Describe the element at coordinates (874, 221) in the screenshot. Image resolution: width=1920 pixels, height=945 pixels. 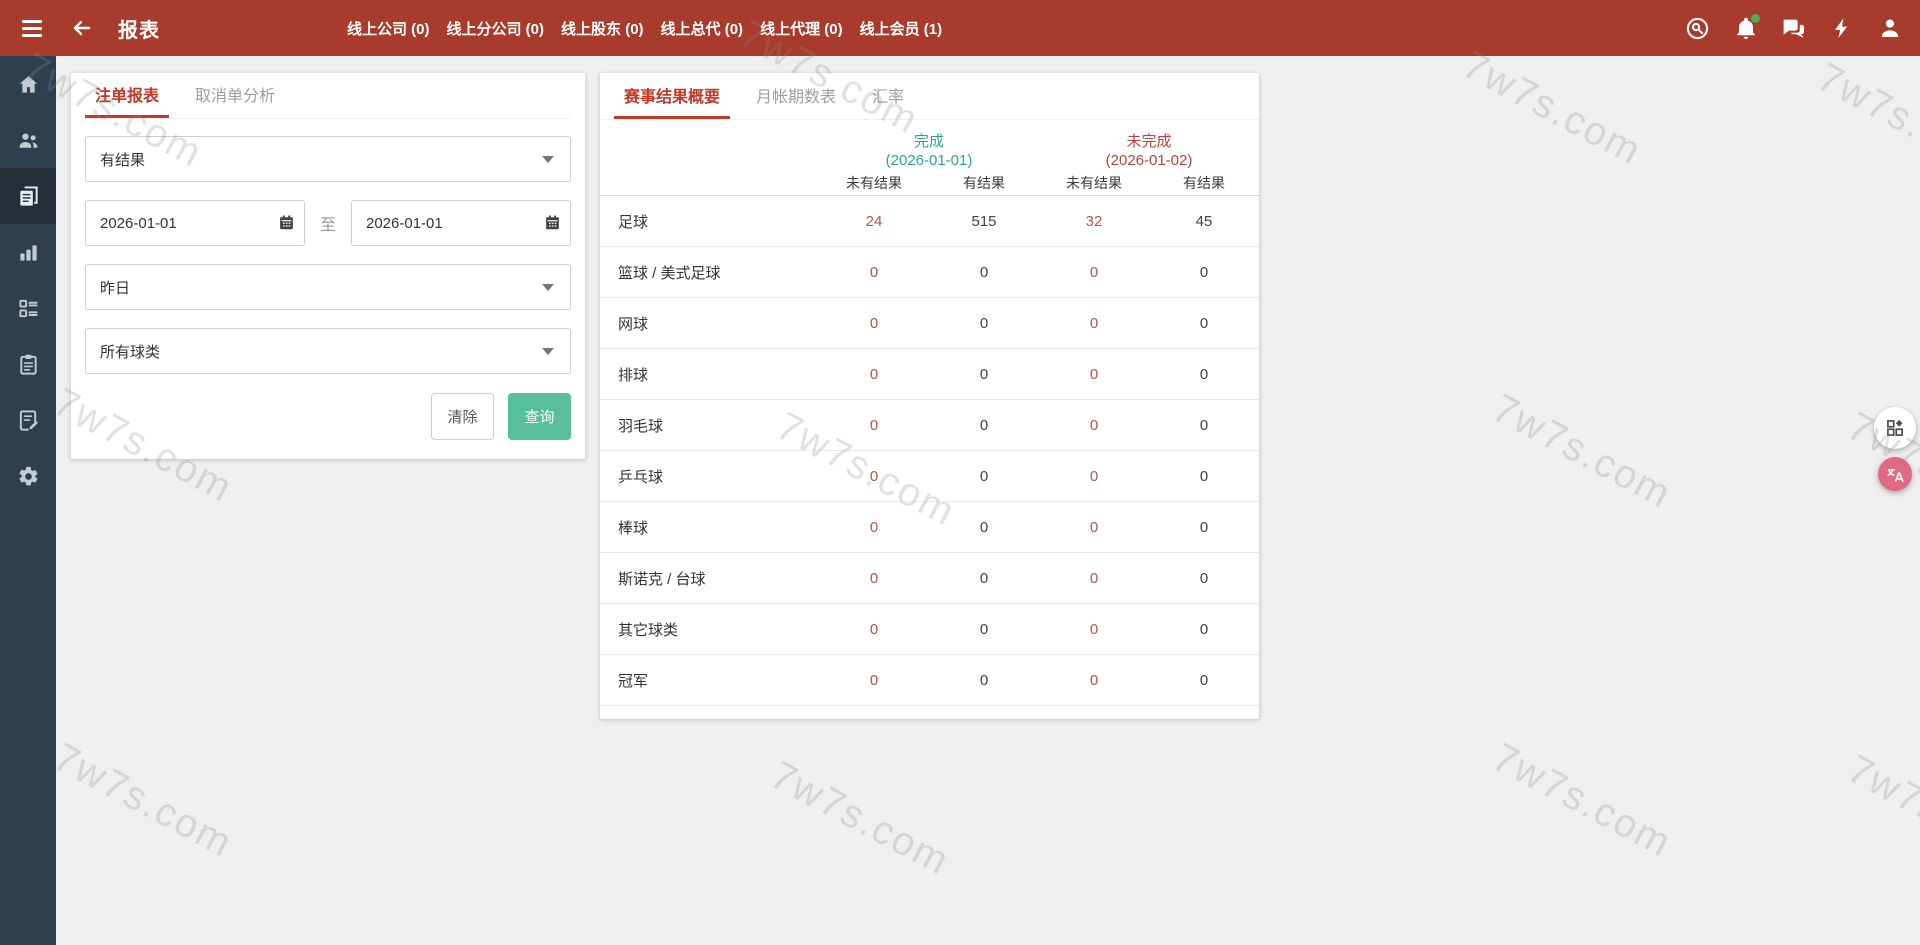
I see `no-result-count: 24` at that location.